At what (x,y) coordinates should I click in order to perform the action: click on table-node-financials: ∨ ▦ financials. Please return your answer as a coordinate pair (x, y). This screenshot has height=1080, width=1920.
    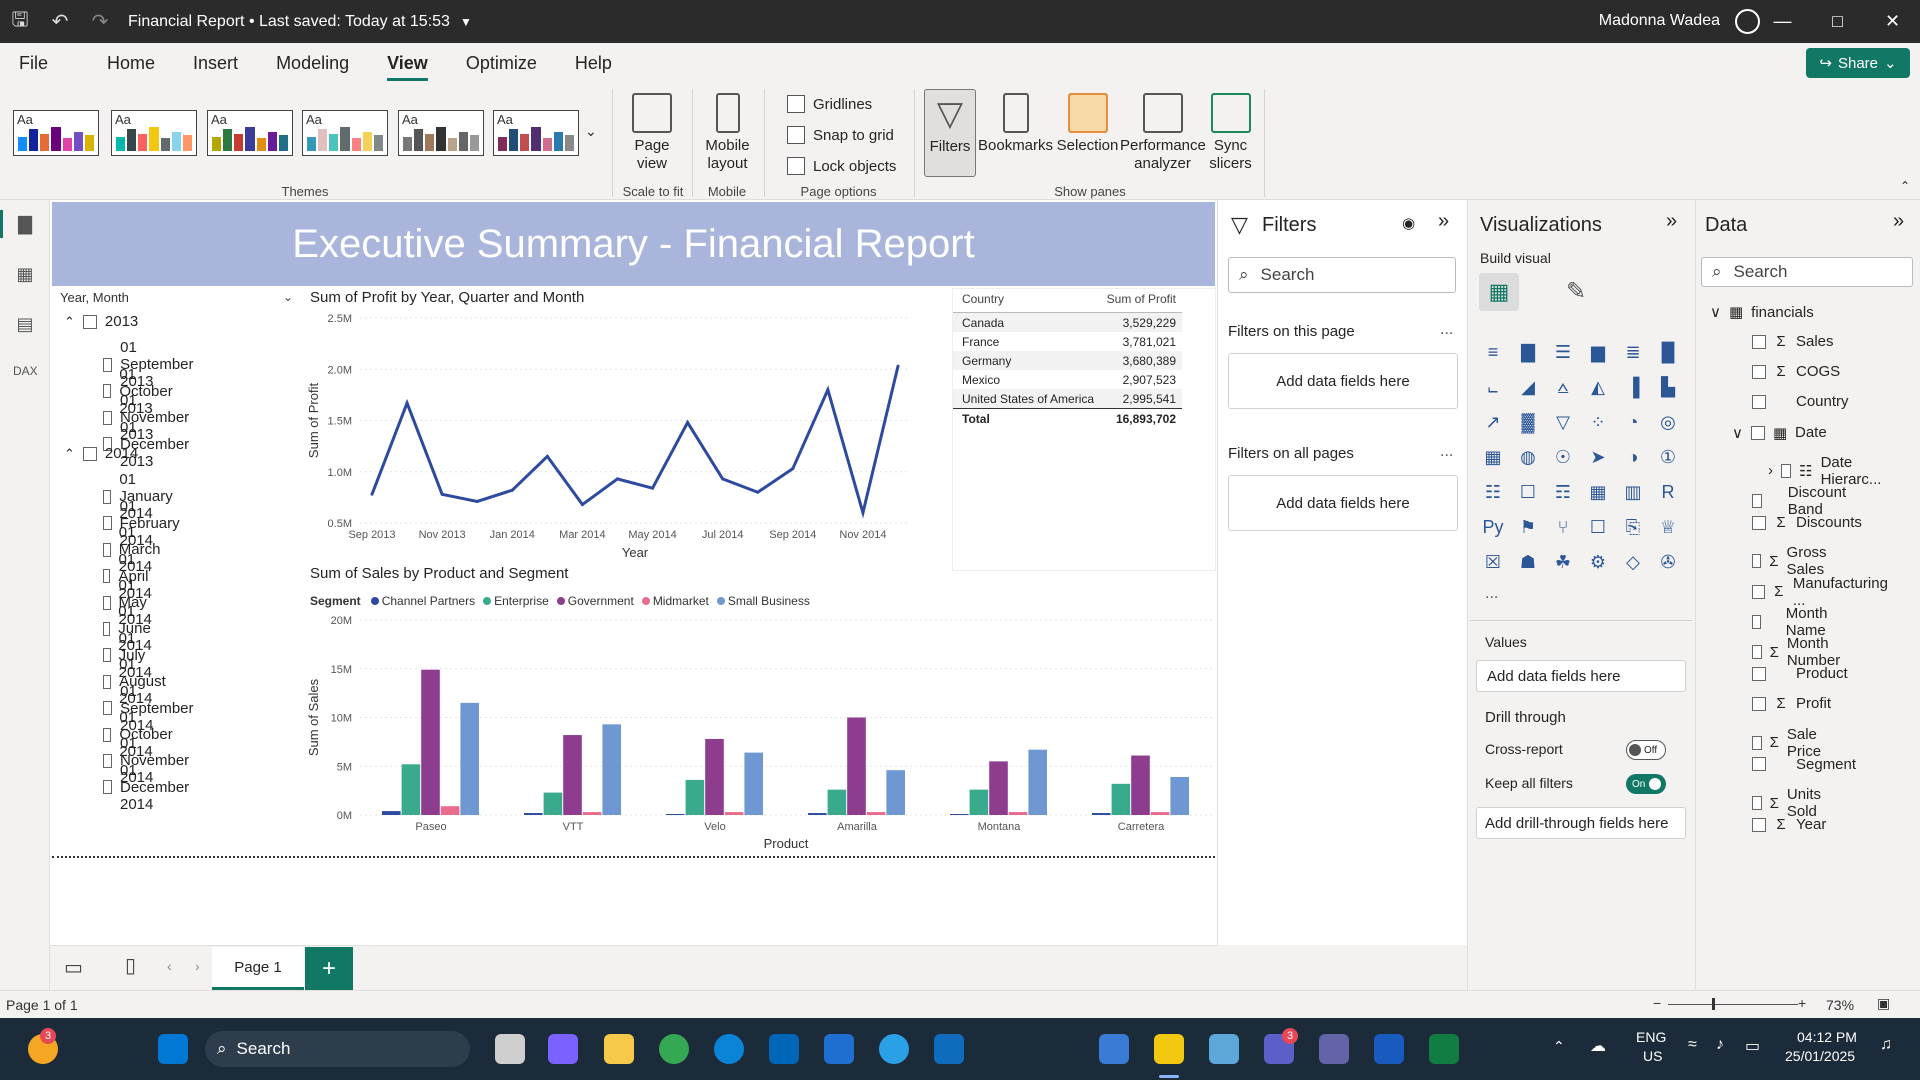
    Looking at the image, I should click on (1762, 312).